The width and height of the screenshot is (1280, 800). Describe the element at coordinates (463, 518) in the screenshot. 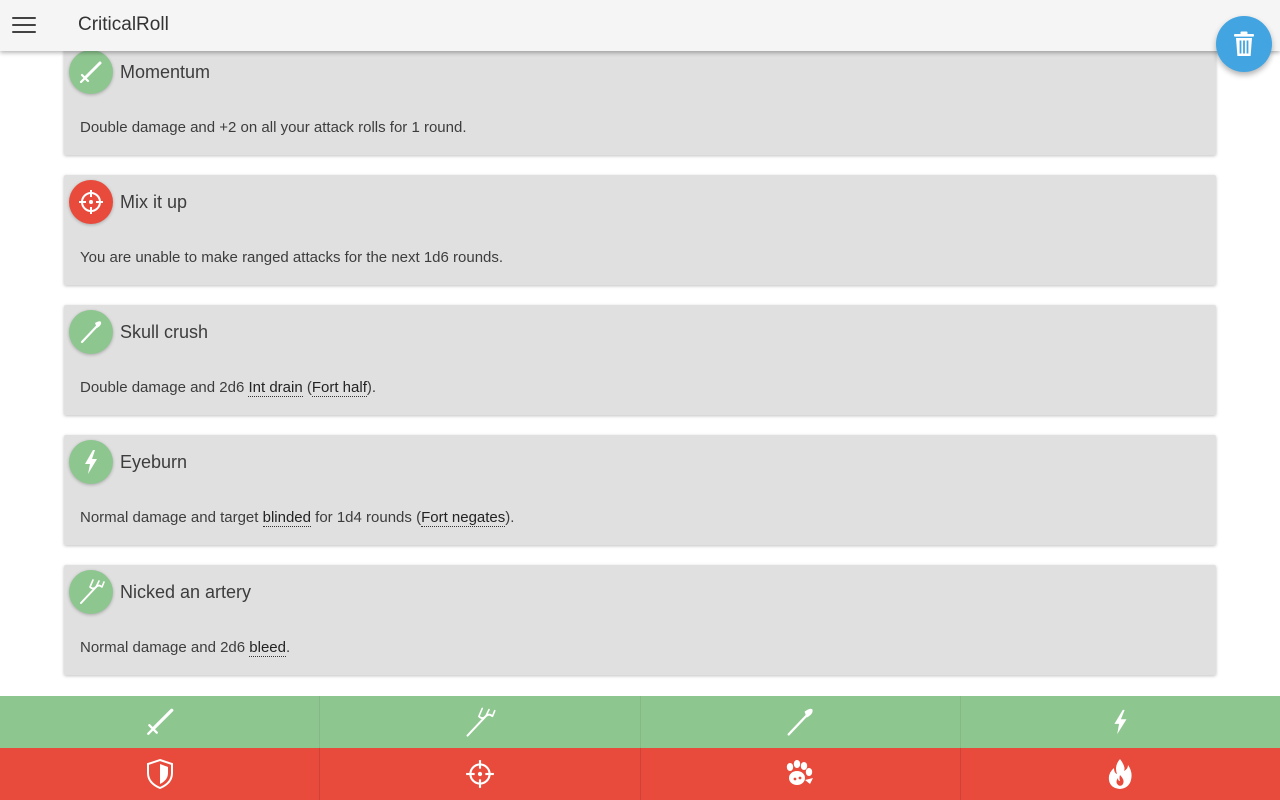

I see `link-fort-negates: Fort negates` at that location.